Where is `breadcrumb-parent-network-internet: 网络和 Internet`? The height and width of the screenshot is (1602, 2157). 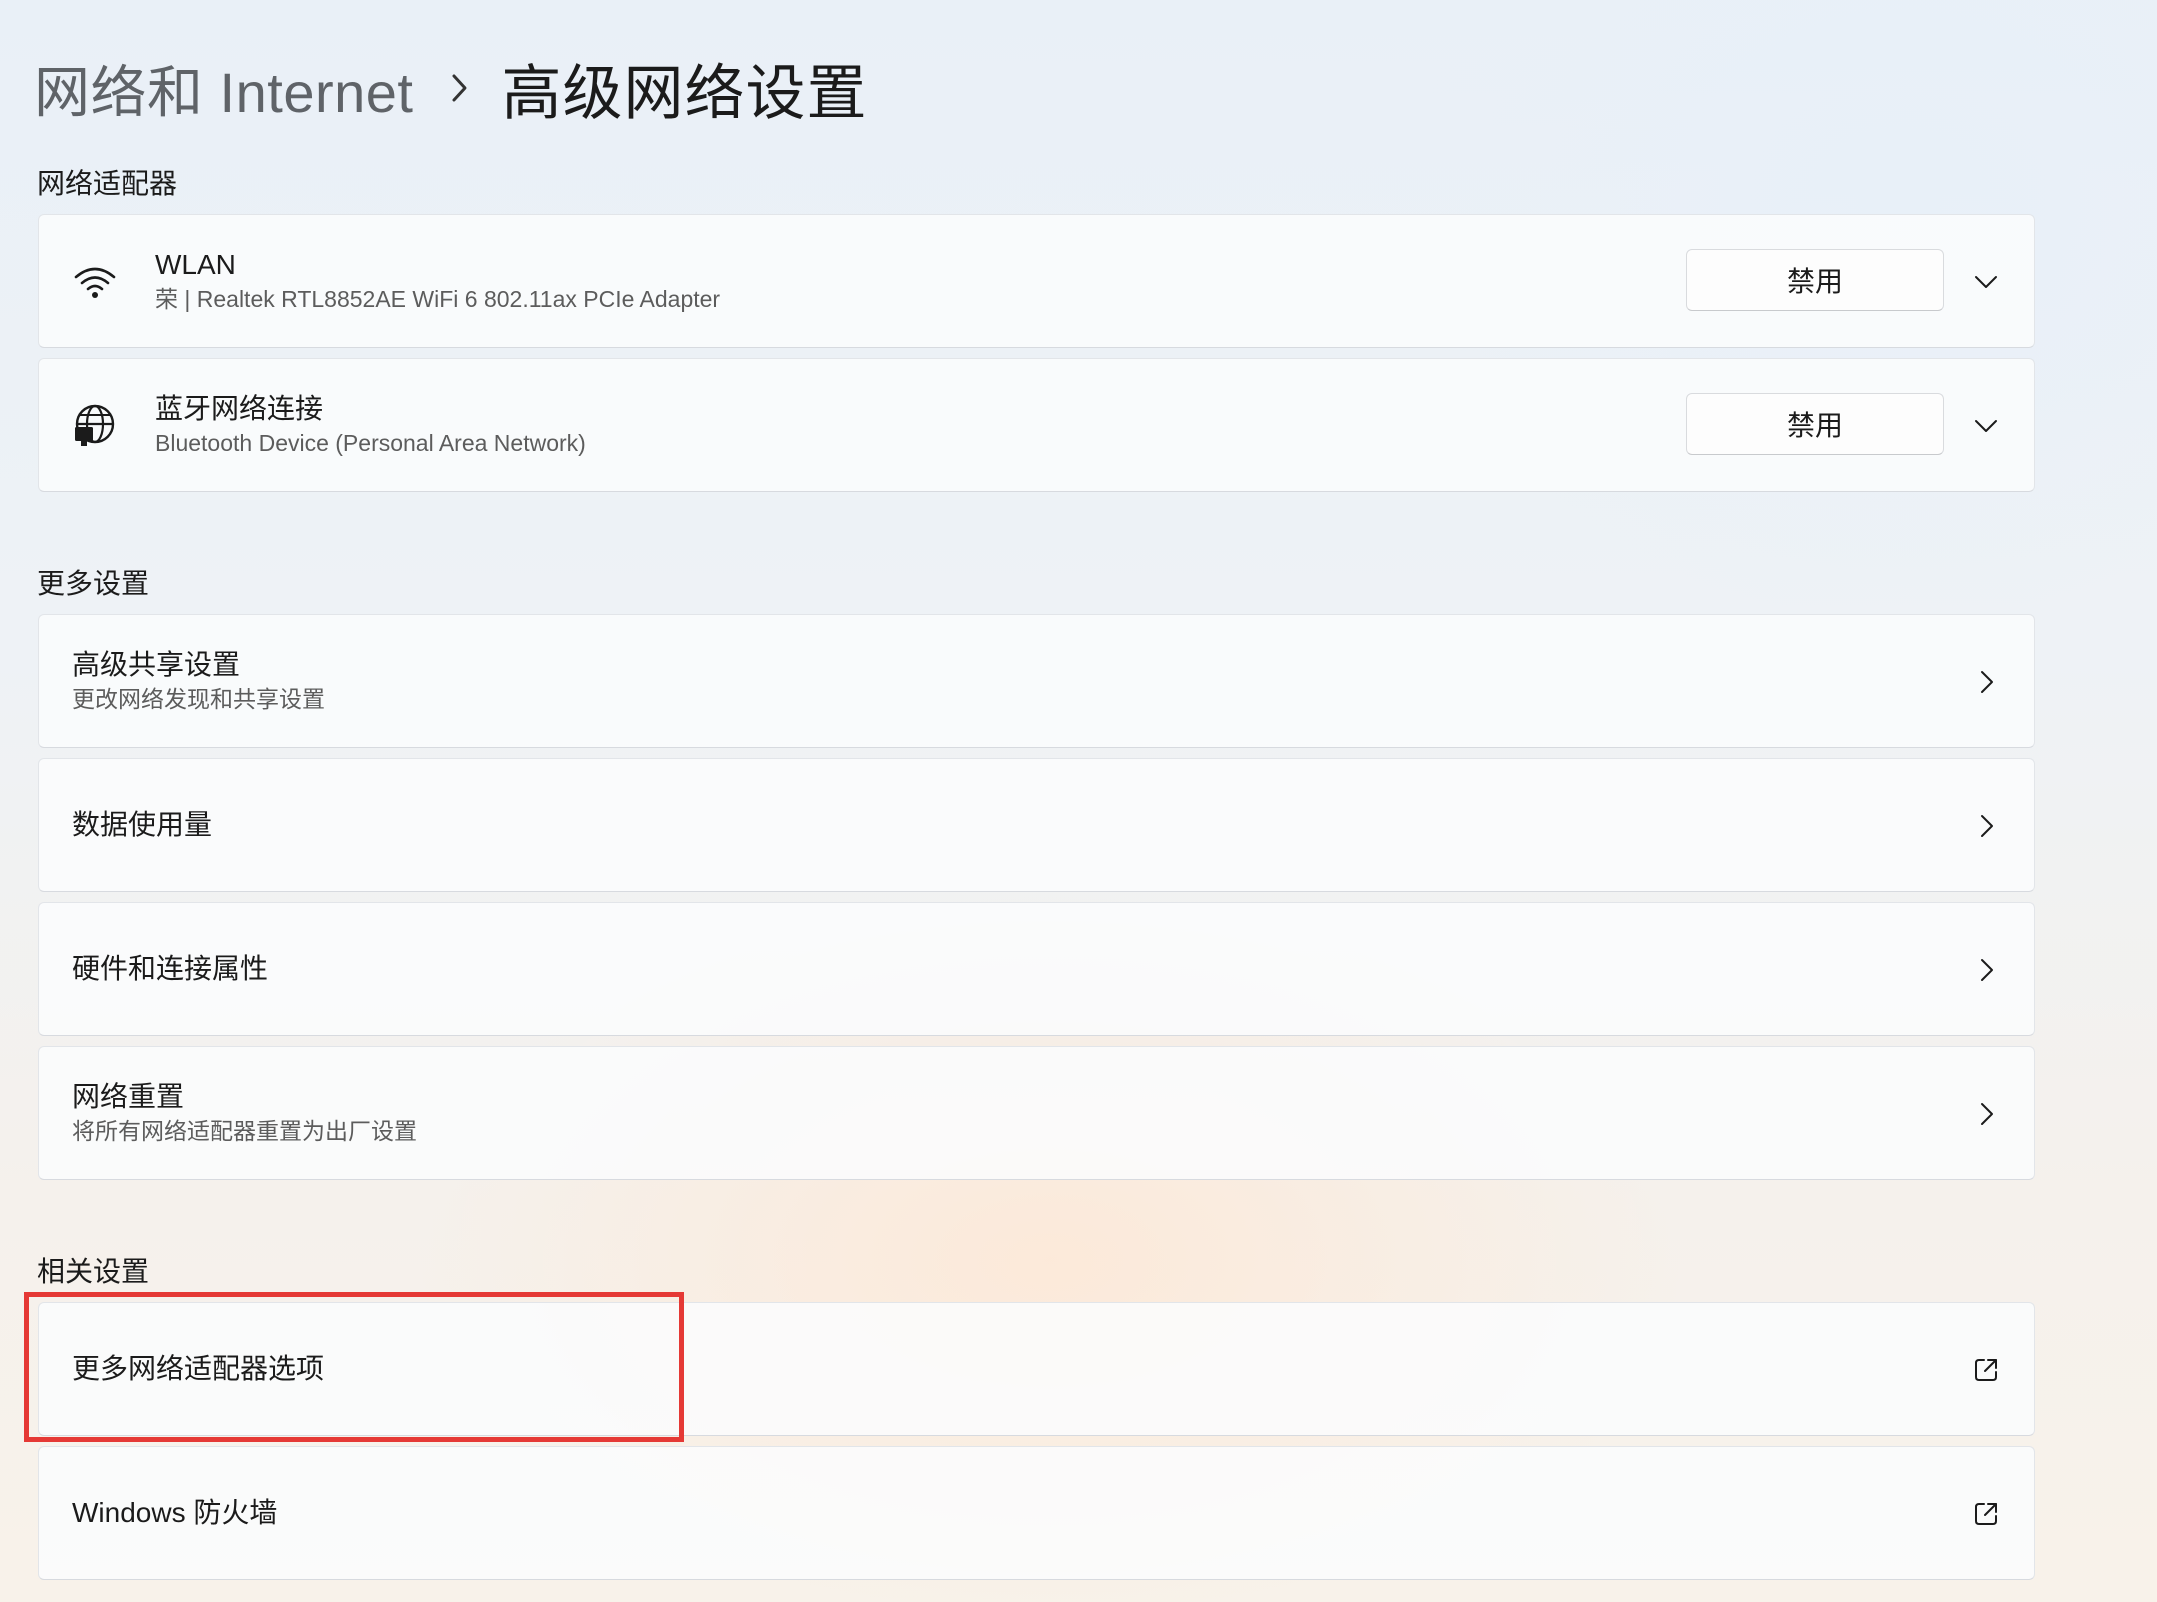
breadcrumb-parent-network-internet: 网络和 Internet is located at coordinates (223, 88).